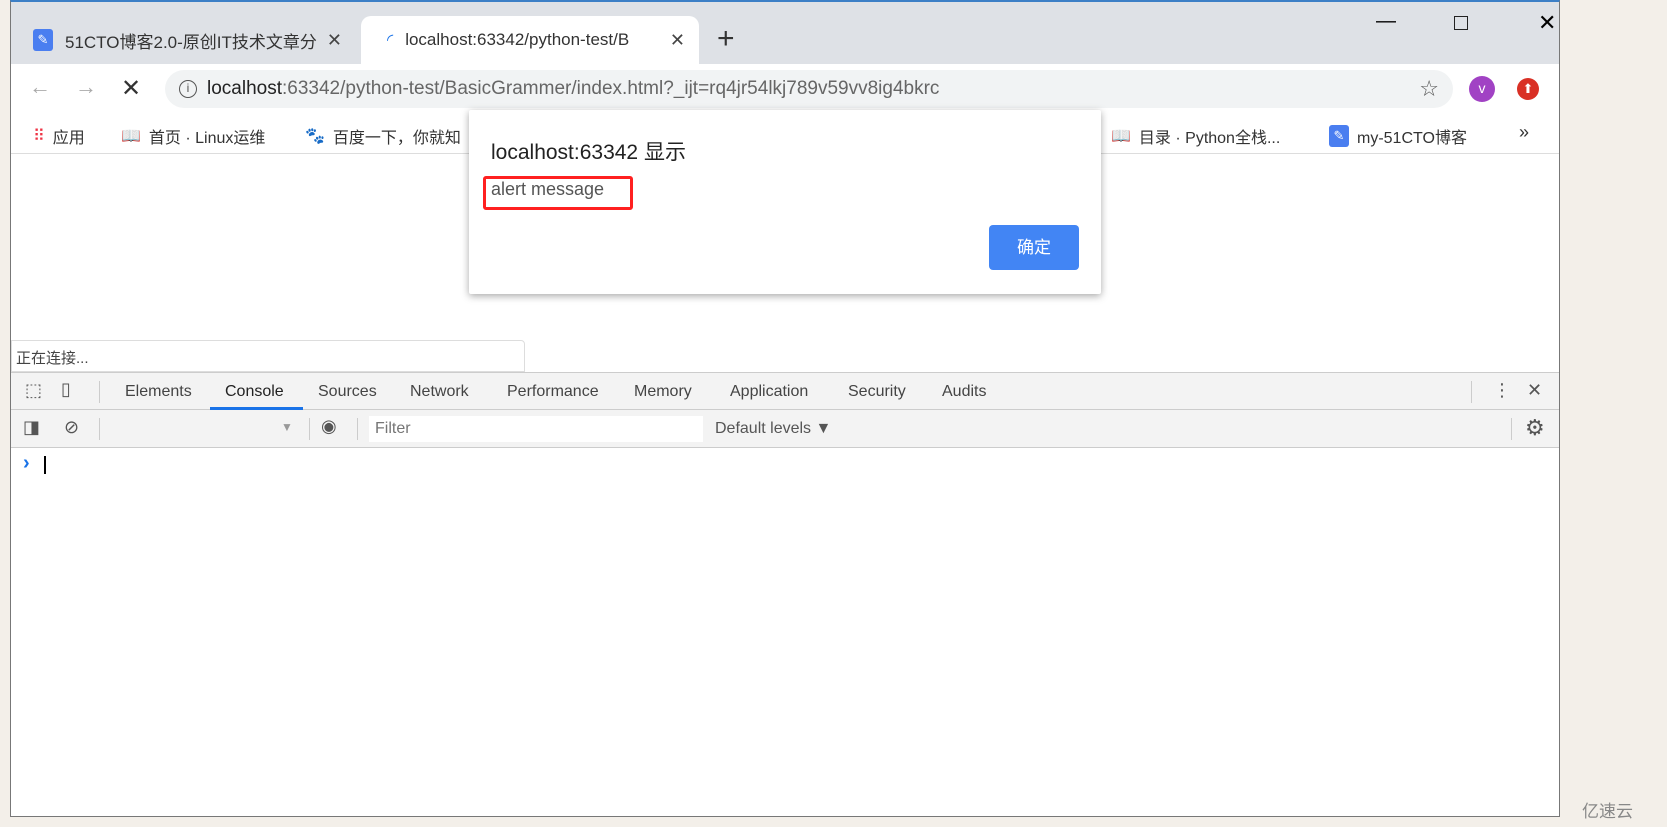 The height and width of the screenshot is (827, 1667). Describe the element at coordinates (390, 40) in the screenshot. I see `loading-icon: ◜` at that location.